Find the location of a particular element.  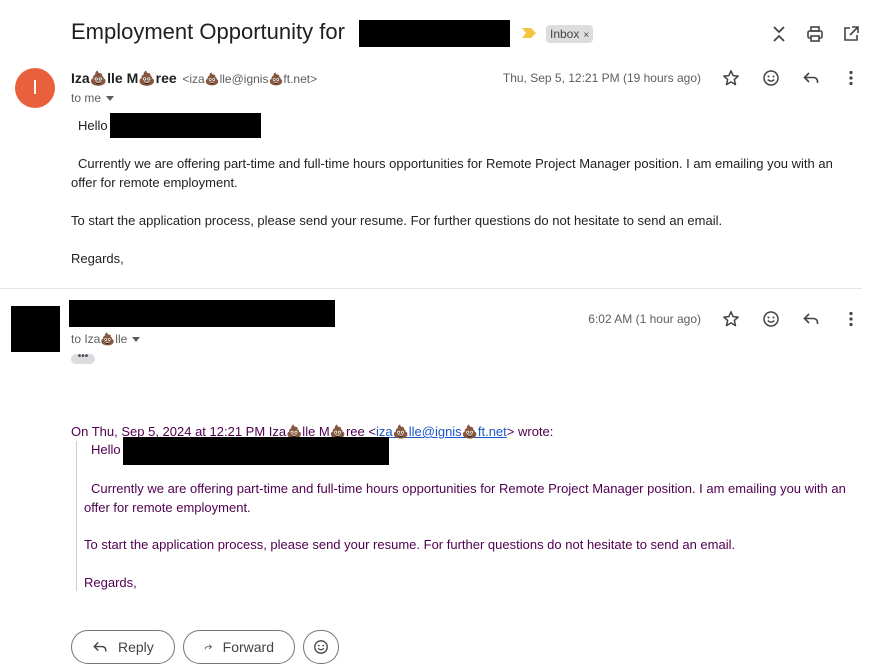

open-new-window-icon is located at coordinates (851, 34).